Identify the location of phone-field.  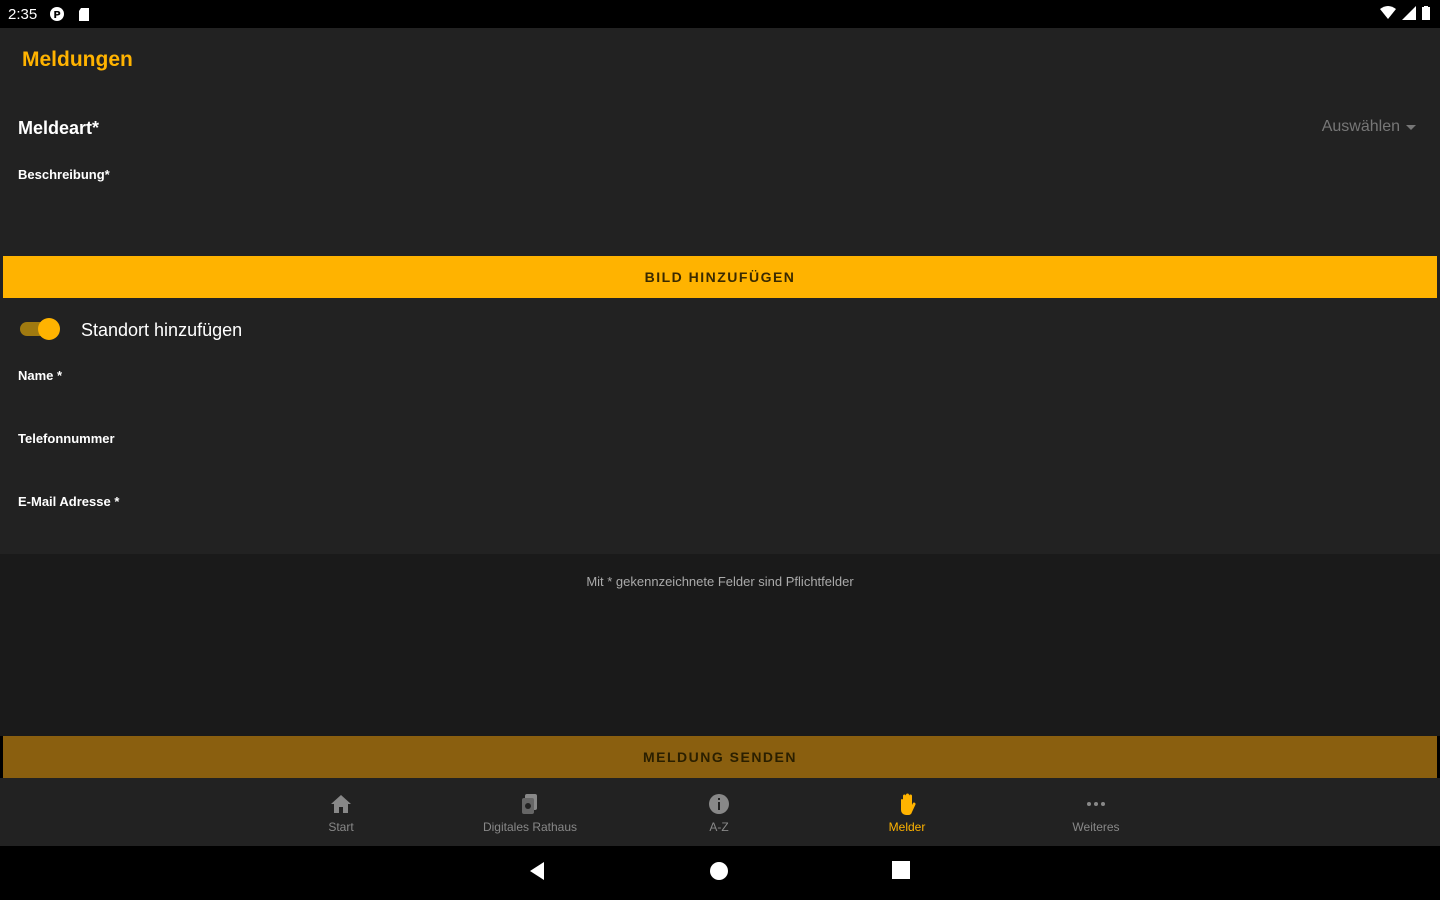
(718, 469).